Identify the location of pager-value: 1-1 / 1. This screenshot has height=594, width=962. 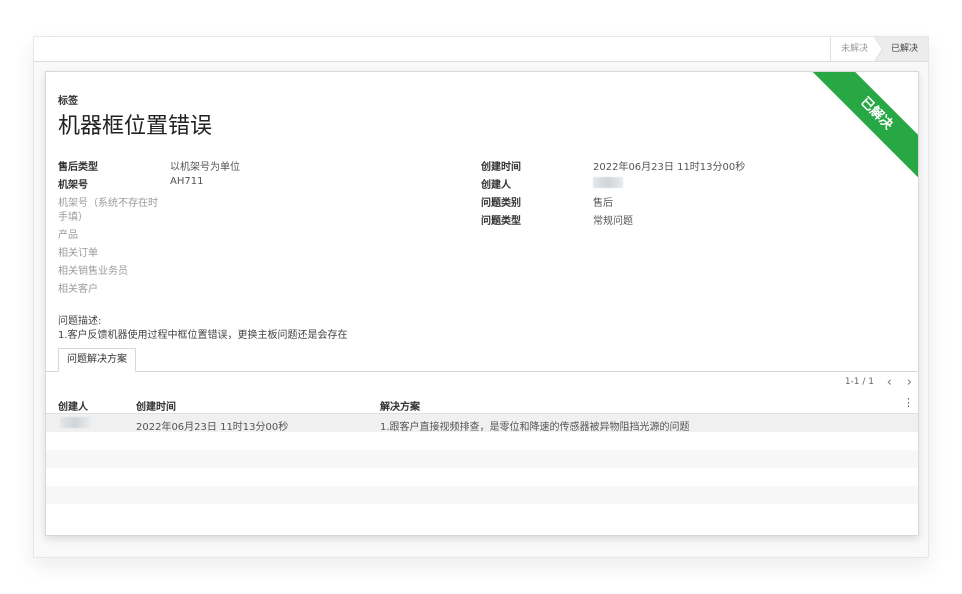
(859, 382).